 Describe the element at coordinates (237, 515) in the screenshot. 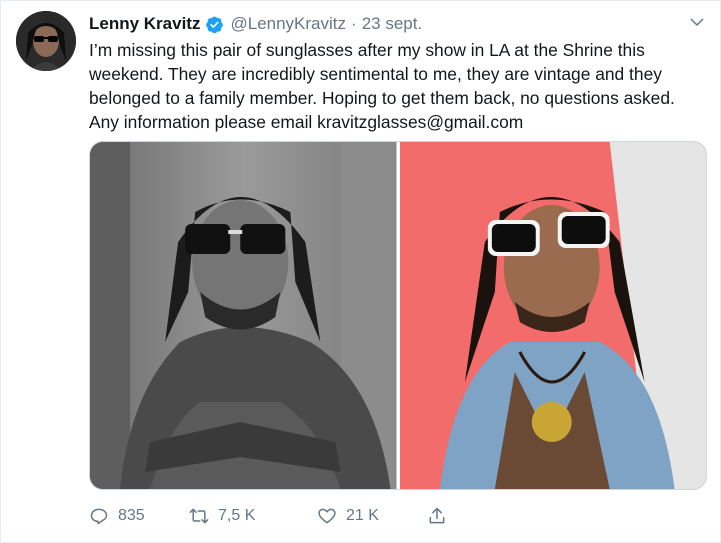

I see `retweet-count: 7,5 K` at that location.